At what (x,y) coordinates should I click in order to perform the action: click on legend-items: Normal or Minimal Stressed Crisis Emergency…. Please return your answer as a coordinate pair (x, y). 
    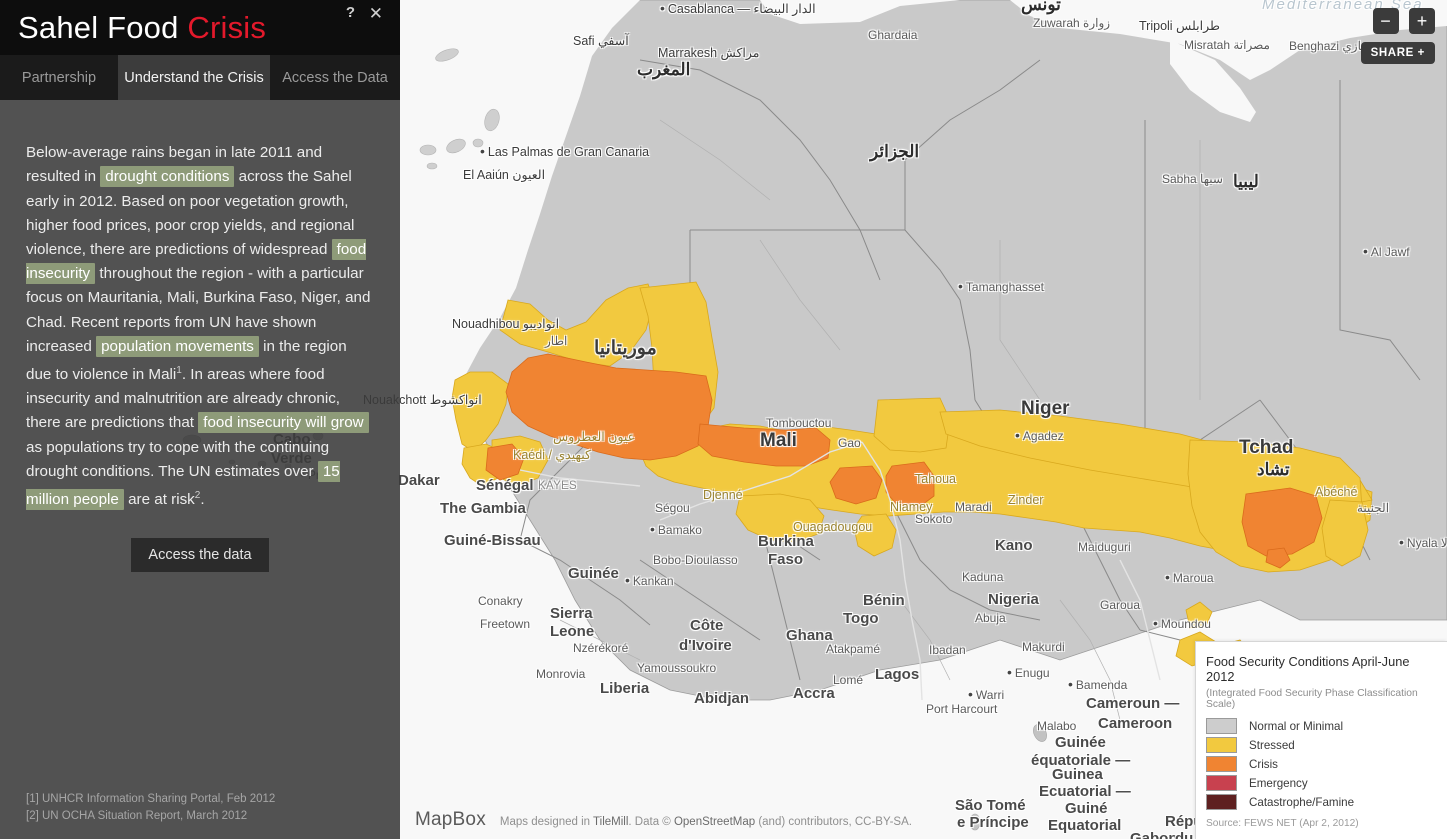
    Looking at the image, I should click on (1321, 764).